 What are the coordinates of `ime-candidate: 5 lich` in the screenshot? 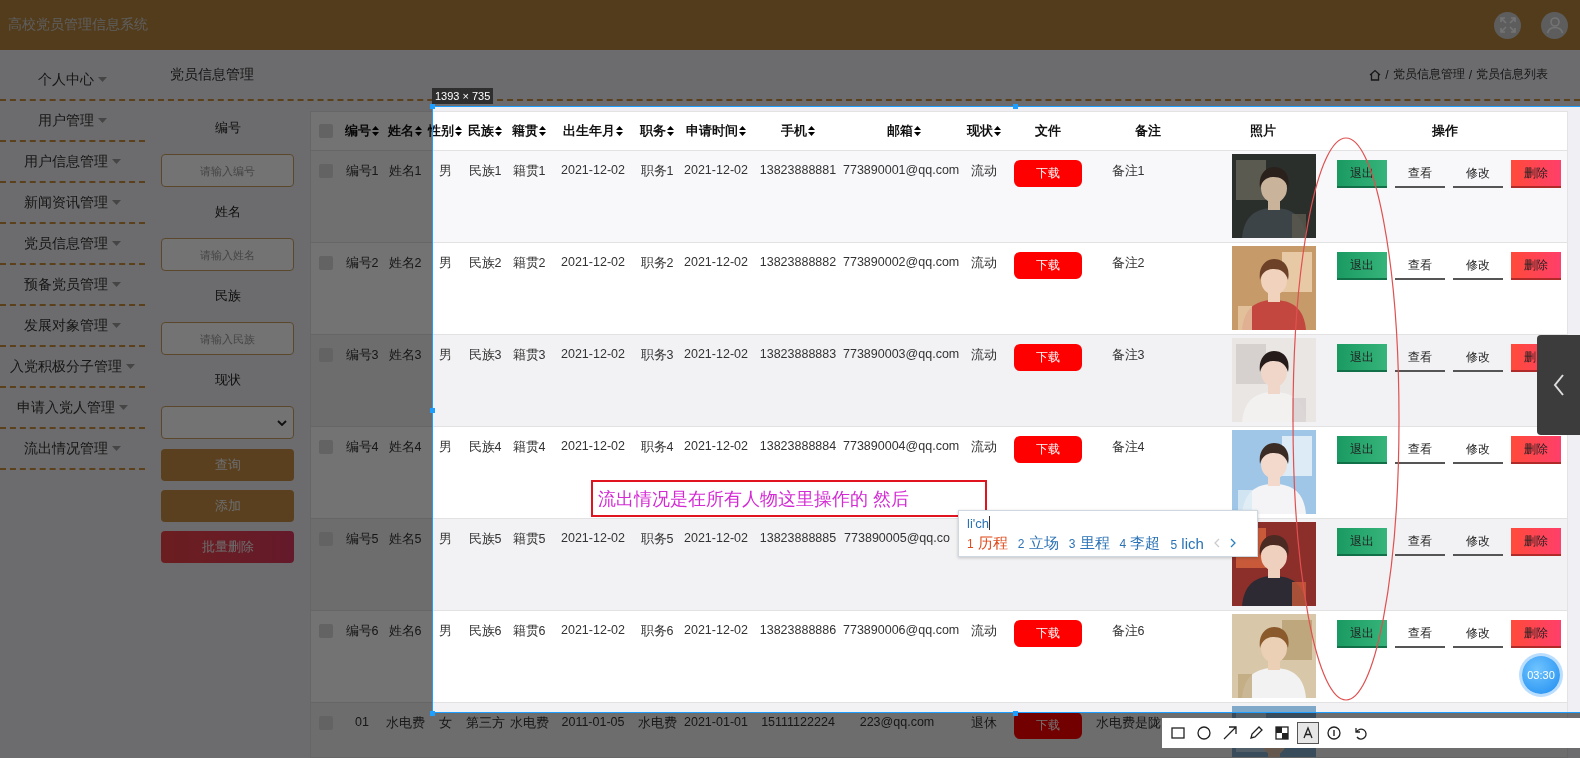 It's located at (1187, 543).